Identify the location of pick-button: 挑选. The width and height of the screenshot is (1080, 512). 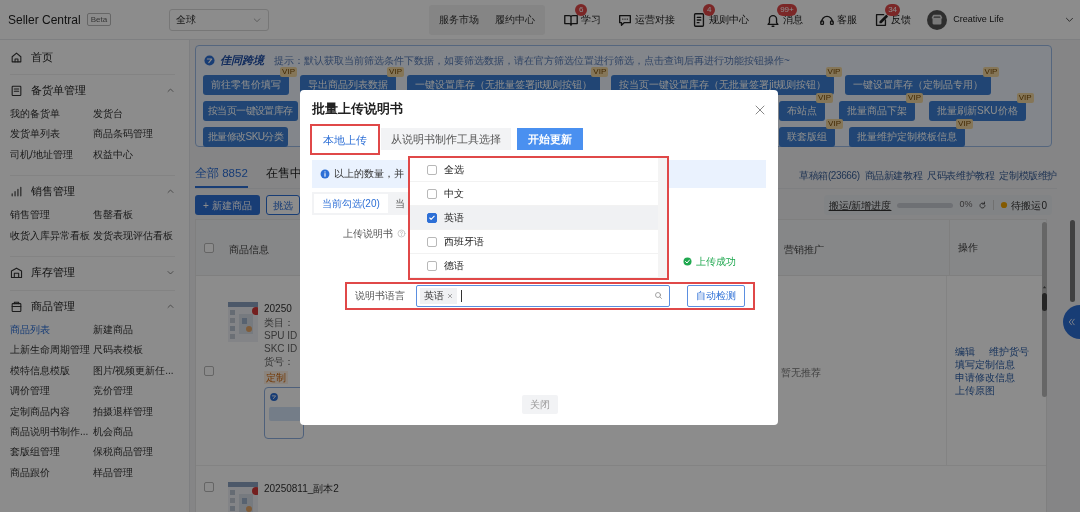
(282, 205).